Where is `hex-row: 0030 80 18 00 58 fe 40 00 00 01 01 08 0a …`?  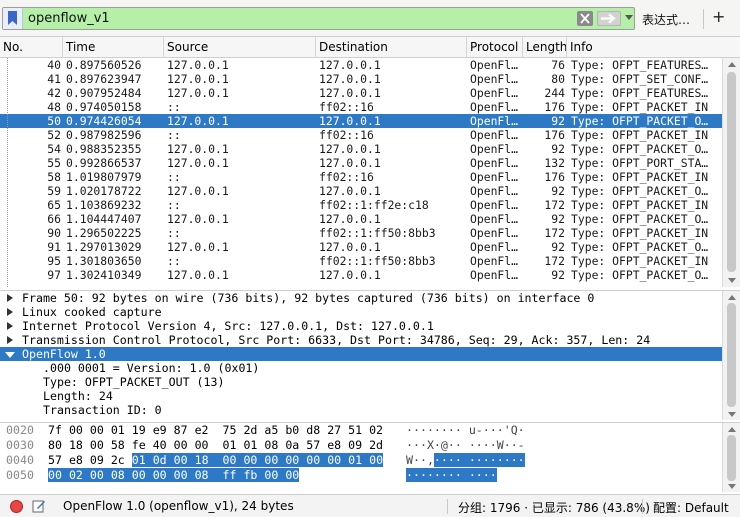 hex-row: 0030 80 18 00 58 fe 40 00 00 01 01 08 0a … is located at coordinates (361, 445).